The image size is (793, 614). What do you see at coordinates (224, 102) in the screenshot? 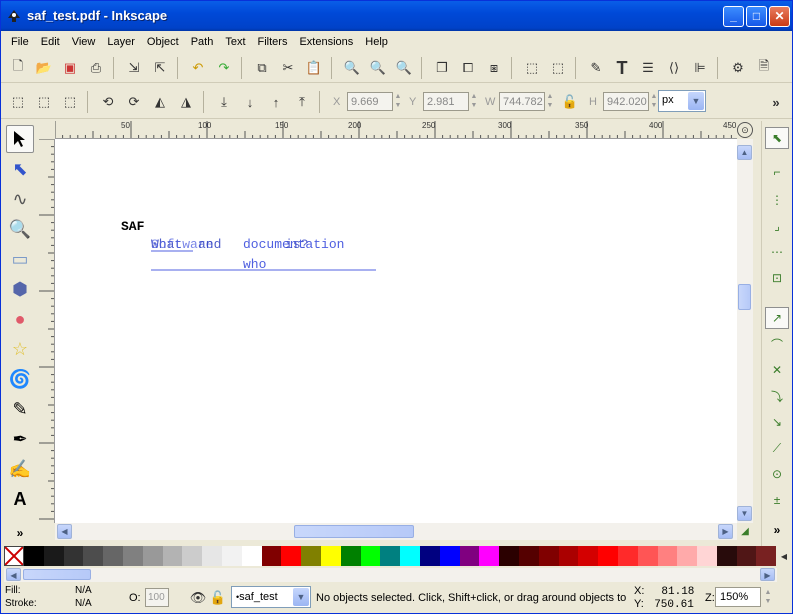
I see `lower-bottom-icon: ⤓` at bounding box center [224, 102].